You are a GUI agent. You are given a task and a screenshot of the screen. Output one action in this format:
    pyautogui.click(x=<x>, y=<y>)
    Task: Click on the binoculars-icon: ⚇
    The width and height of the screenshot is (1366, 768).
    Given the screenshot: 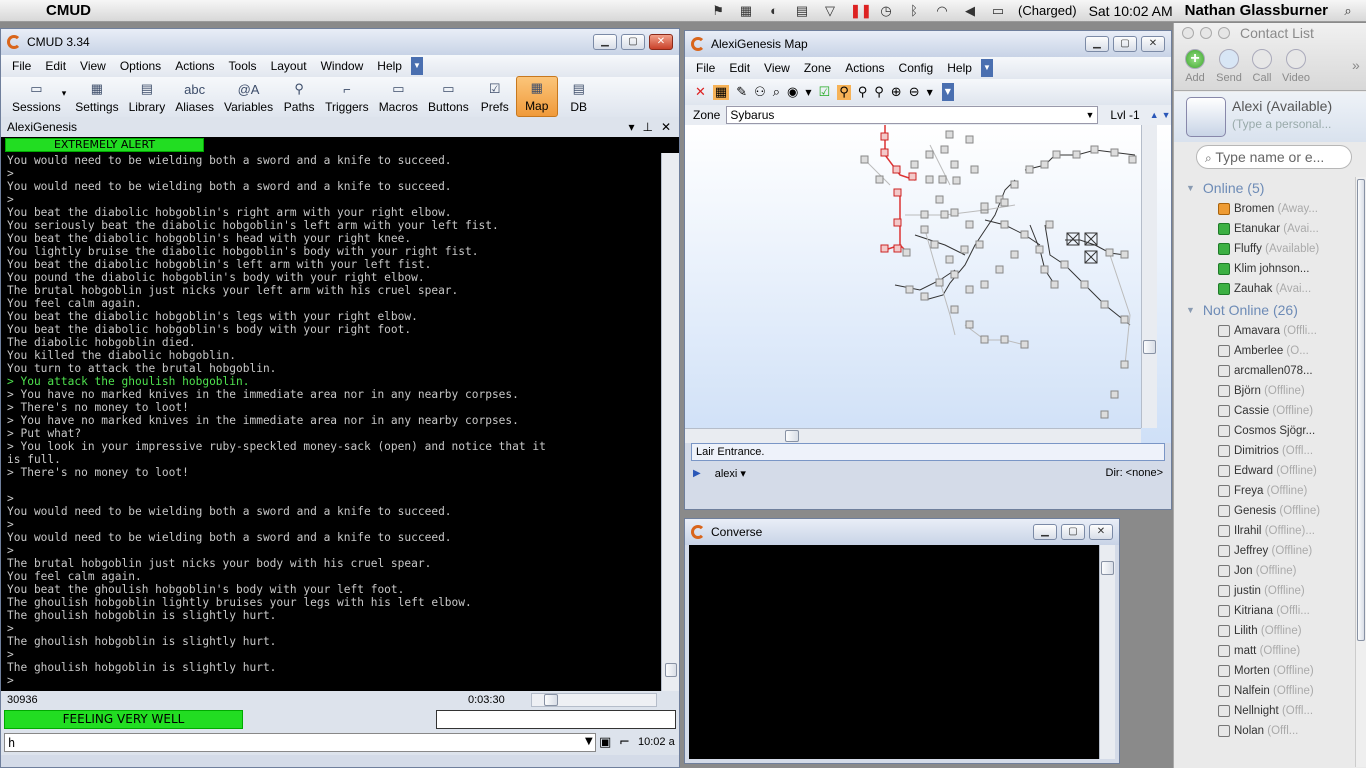 What is the action you would take?
    pyautogui.click(x=760, y=92)
    